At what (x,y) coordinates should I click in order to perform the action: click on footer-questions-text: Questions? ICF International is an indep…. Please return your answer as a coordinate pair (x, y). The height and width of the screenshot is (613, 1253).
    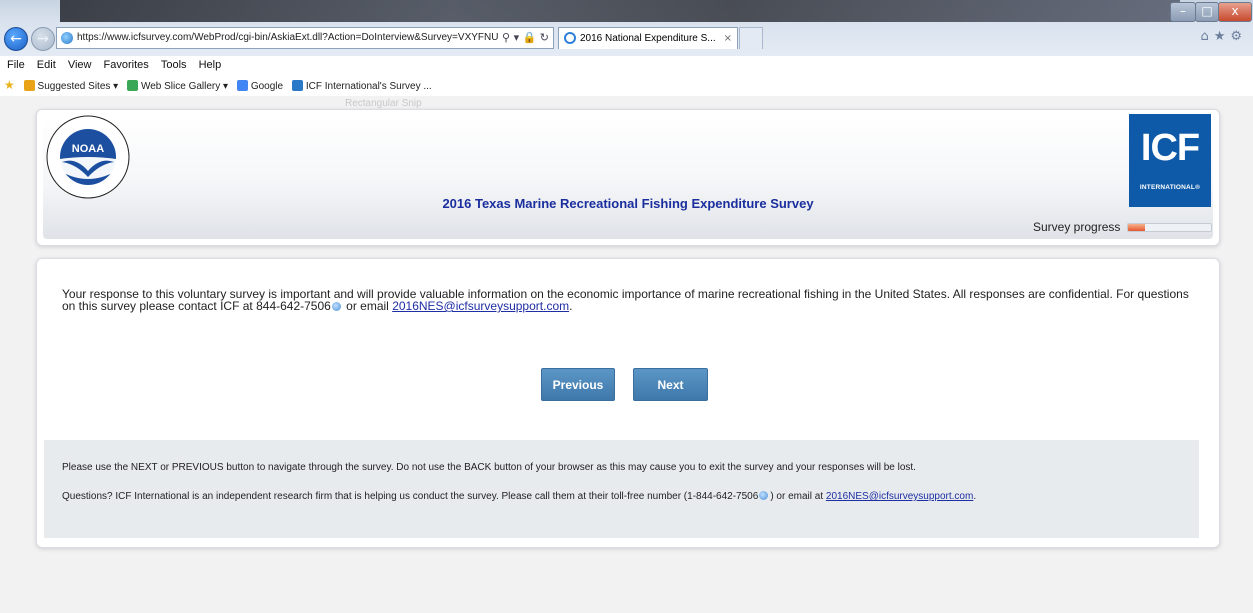
    Looking at the image, I should click on (410, 496).